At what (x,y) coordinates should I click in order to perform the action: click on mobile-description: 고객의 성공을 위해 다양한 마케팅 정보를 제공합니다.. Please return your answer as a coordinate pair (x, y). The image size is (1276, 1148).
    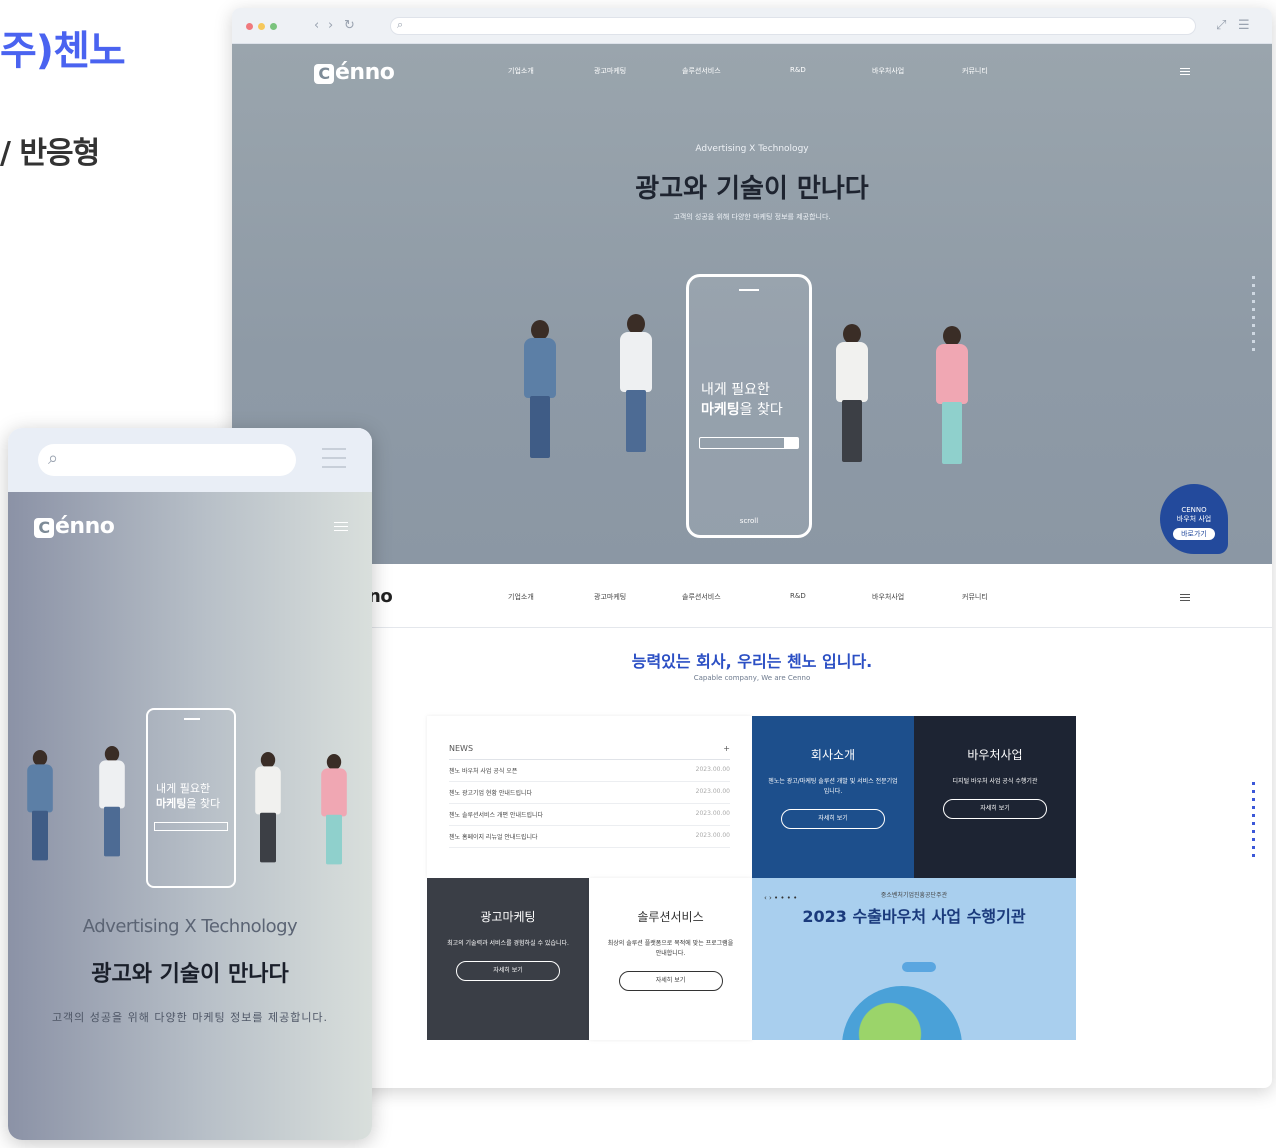
    Looking at the image, I should click on (190, 1017).